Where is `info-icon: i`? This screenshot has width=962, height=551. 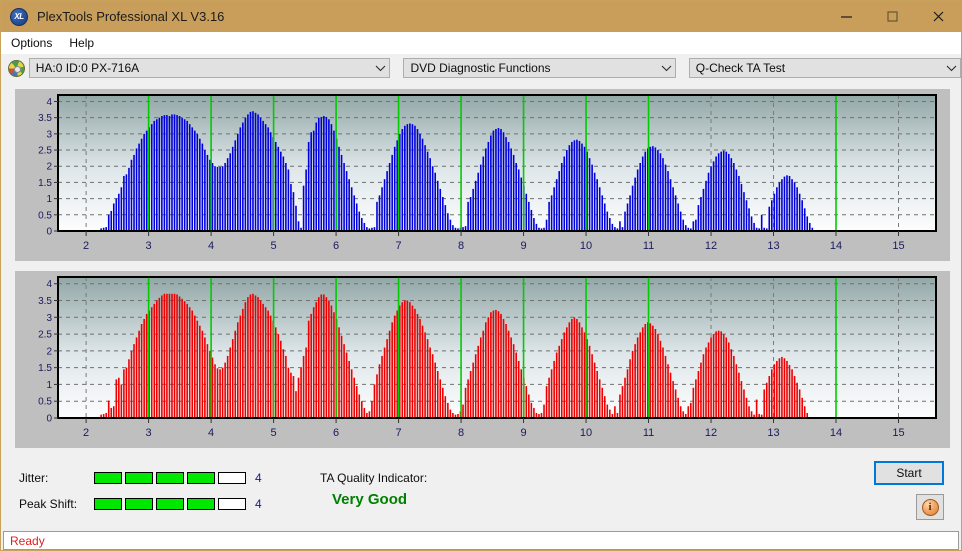 info-icon: i is located at coordinates (930, 507).